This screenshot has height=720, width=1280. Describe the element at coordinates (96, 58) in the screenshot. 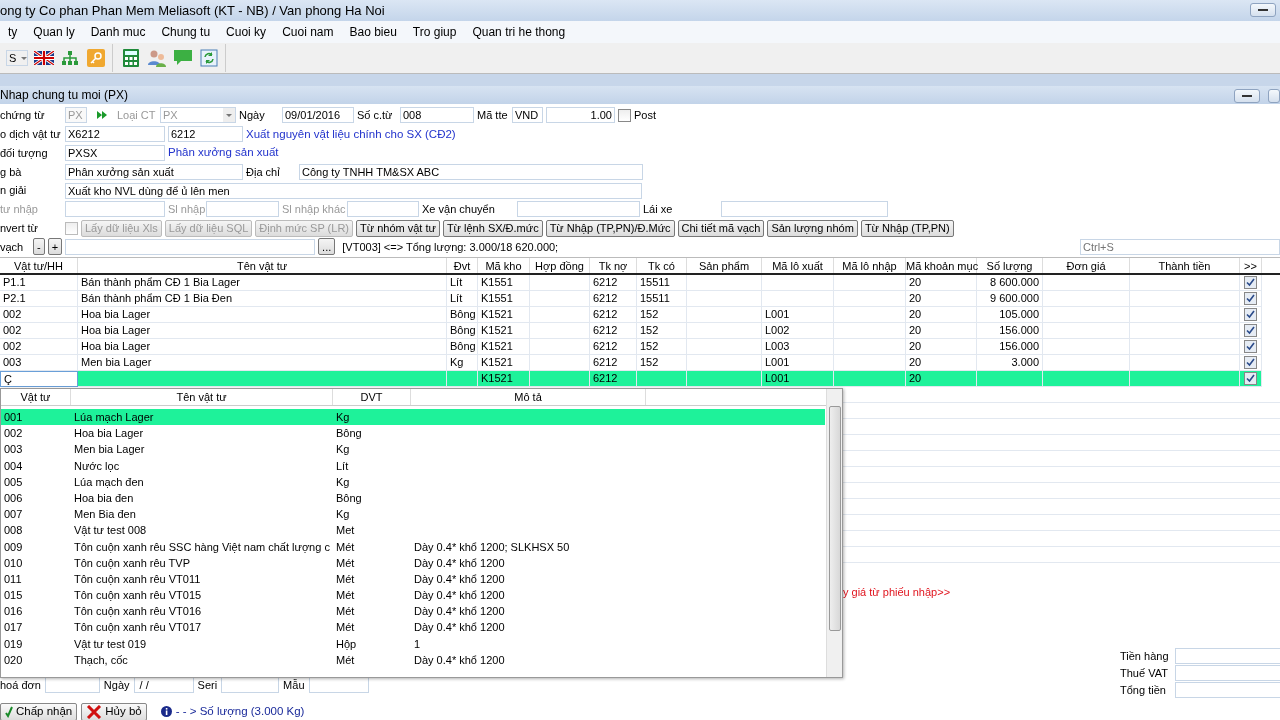

I see `key-icon` at that location.